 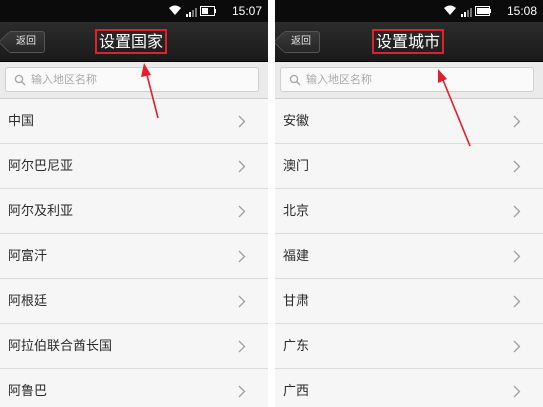 I want to click on list-item-label: 阿拉伯联合酋长国, so click(x=60, y=346).